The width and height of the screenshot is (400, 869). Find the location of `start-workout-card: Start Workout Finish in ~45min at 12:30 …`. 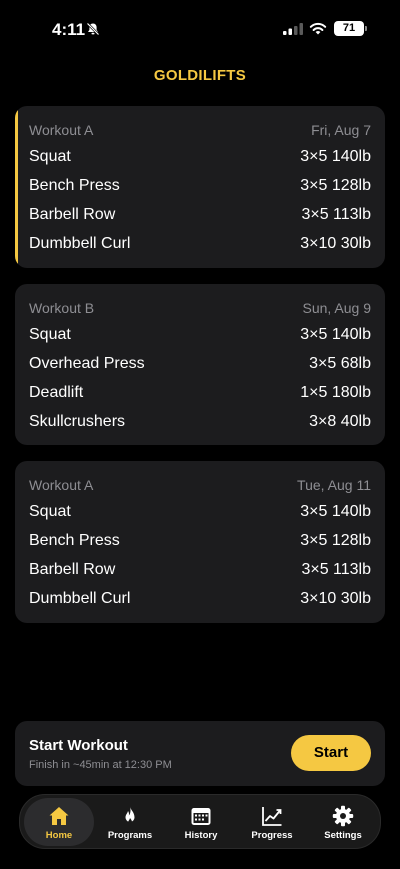

start-workout-card: Start Workout Finish in ~45min at 12:30 … is located at coordinates (200, 753).